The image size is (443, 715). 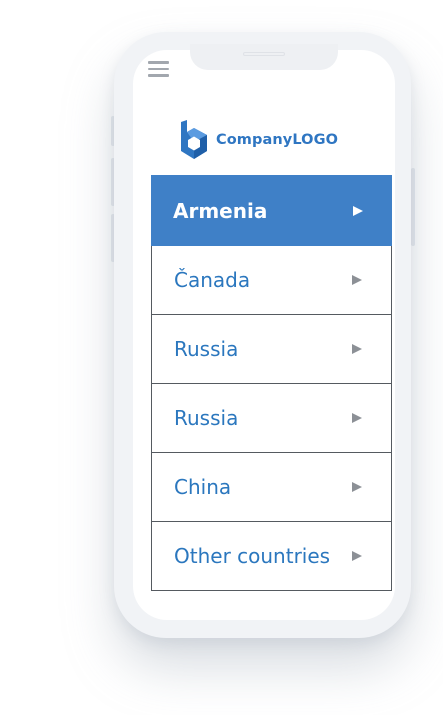 What do you see at coordinates (271, 280) in the screenshot?
I see `menu-item-canada: Čanada` at bounding box center [271, 280].